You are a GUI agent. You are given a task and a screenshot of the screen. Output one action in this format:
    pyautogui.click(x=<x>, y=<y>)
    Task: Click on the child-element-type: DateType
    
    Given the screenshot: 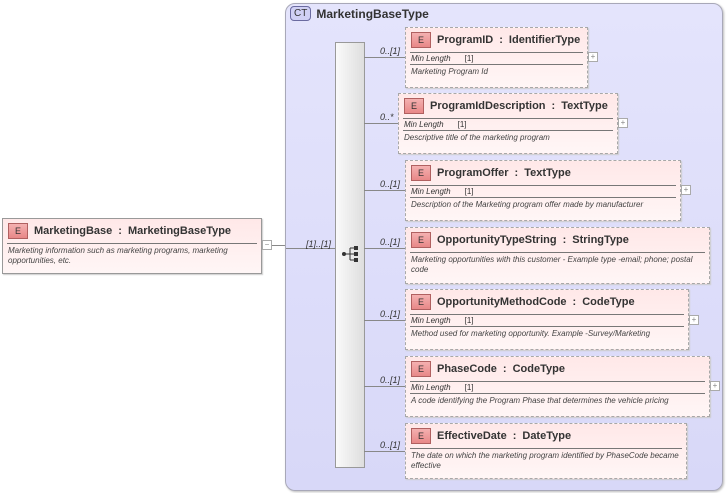 What is the action you would take?
    pyautogui.click(x=547, y=436)
    